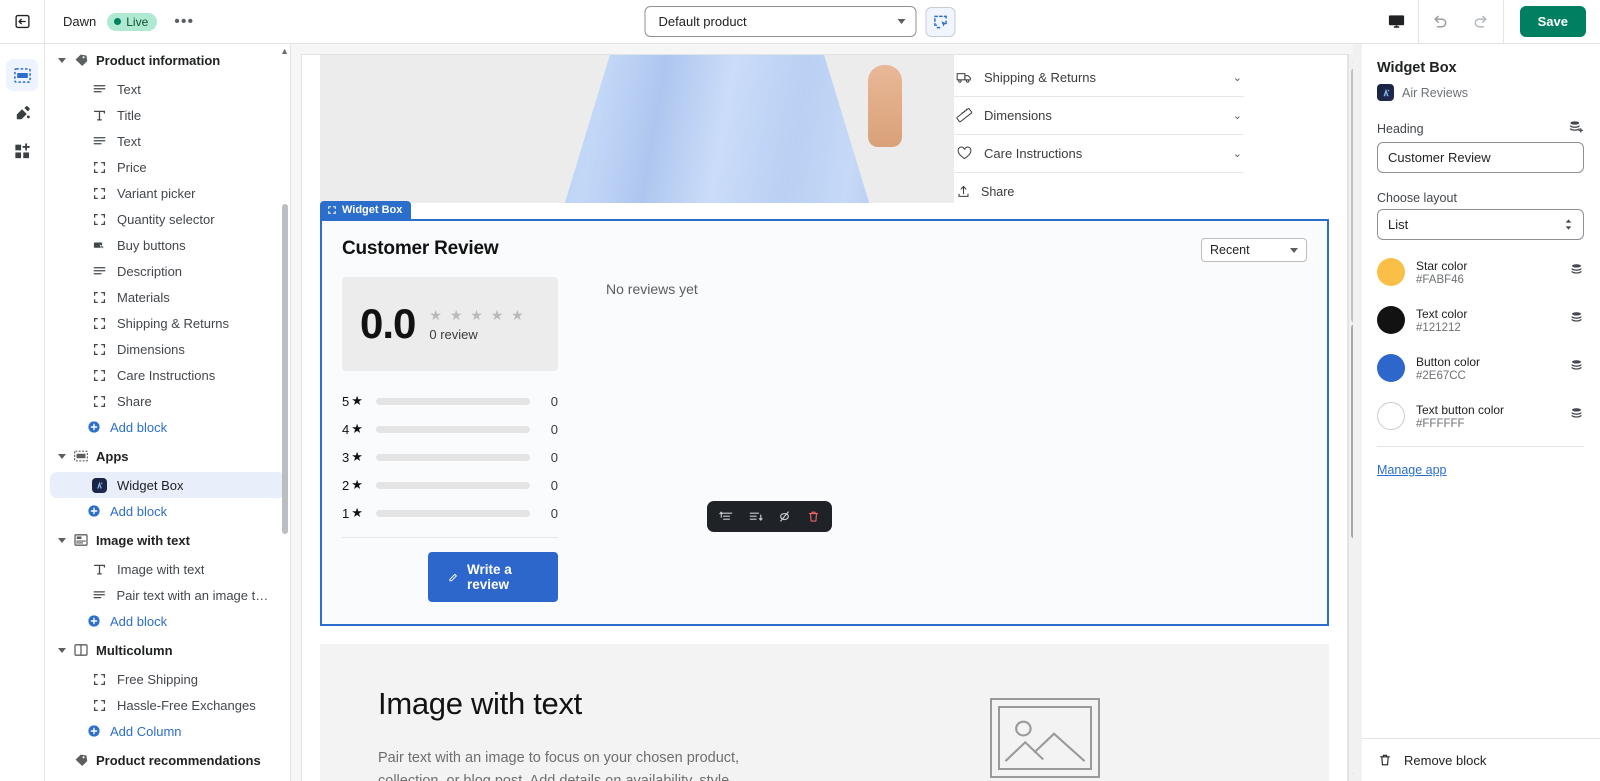 This screenshot has width=1600, height=781. What do you see at coordinates (167, 401) in the screenshot?
I see `sidebar-item-share: Share` at bounding box center [167, 401].